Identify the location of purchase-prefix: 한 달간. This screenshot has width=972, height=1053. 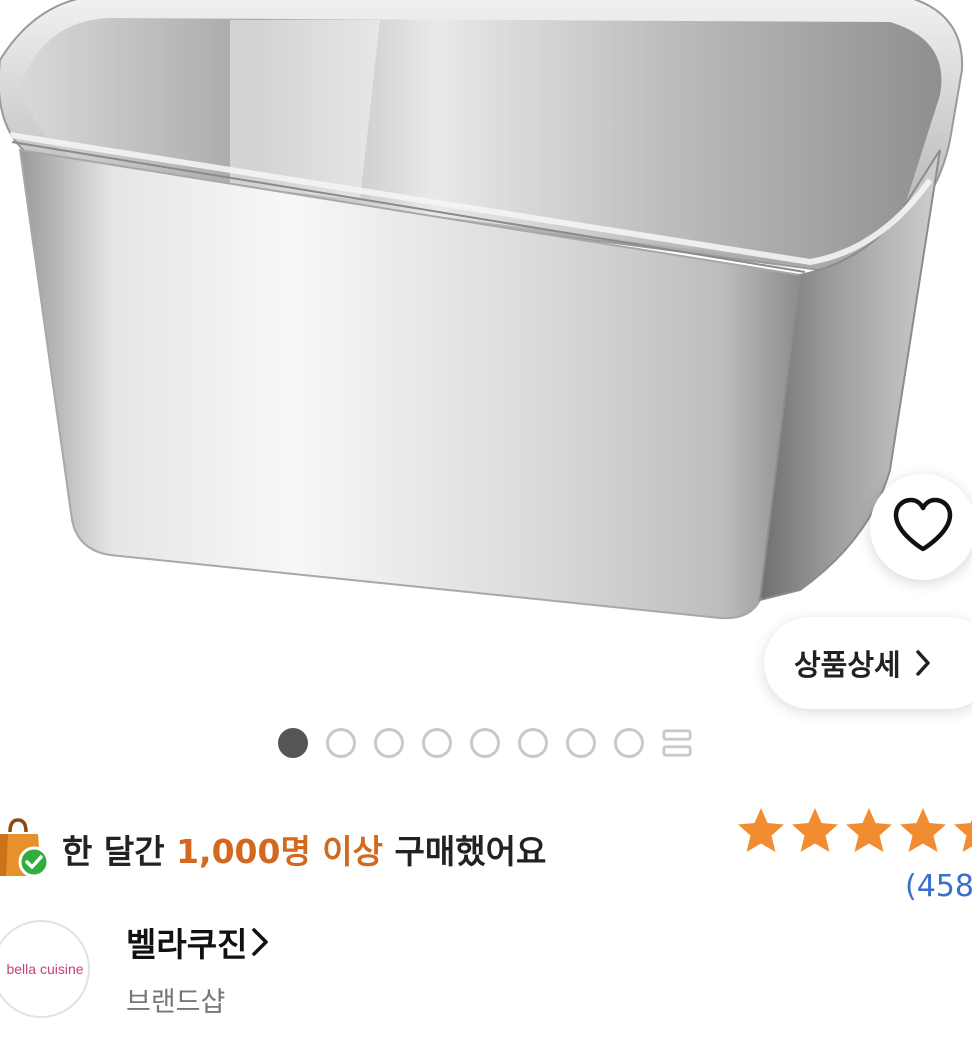
(113, 851).